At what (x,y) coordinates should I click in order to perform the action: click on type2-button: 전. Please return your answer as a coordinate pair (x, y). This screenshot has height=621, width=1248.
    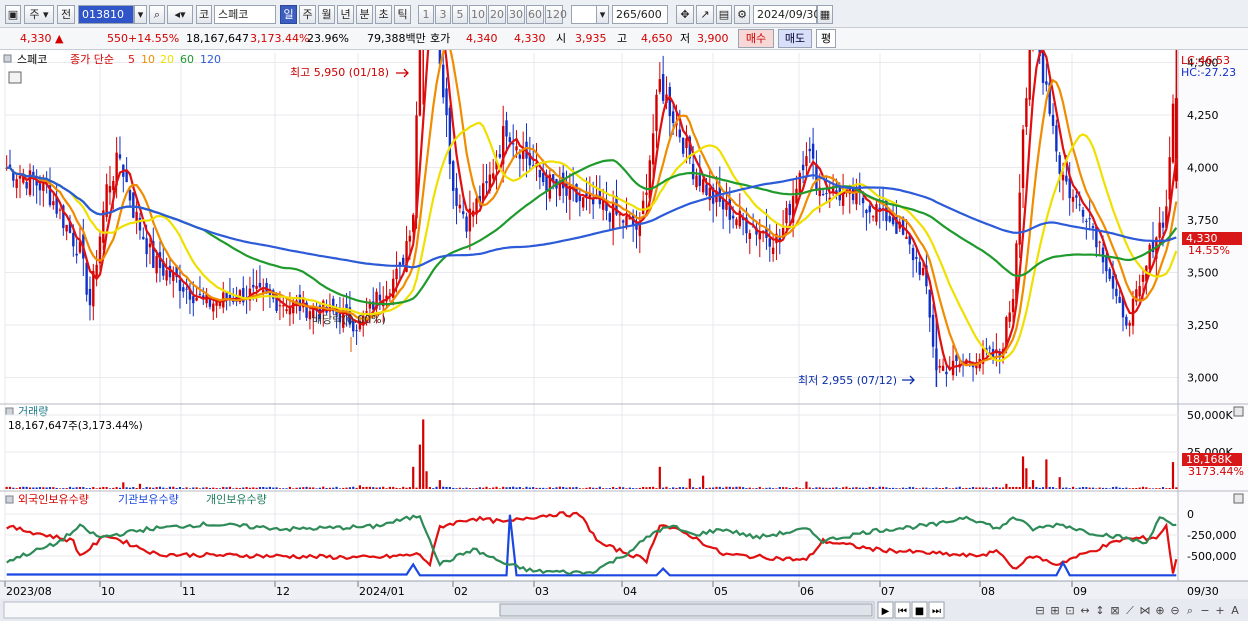
    Looking at the image, I should click on (66, 14).